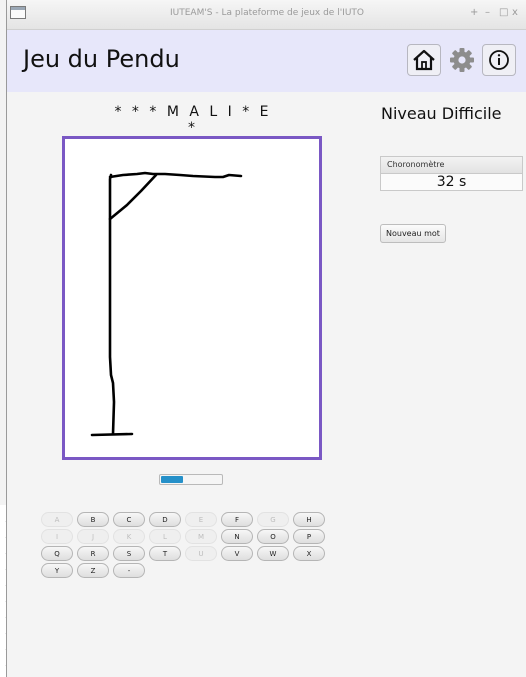 Image resolution: width=526 pixels, height=677 pixels. Describe the element at coordinates (474, 12) in the screenshot. I see `window-extra-button: +` at that location.